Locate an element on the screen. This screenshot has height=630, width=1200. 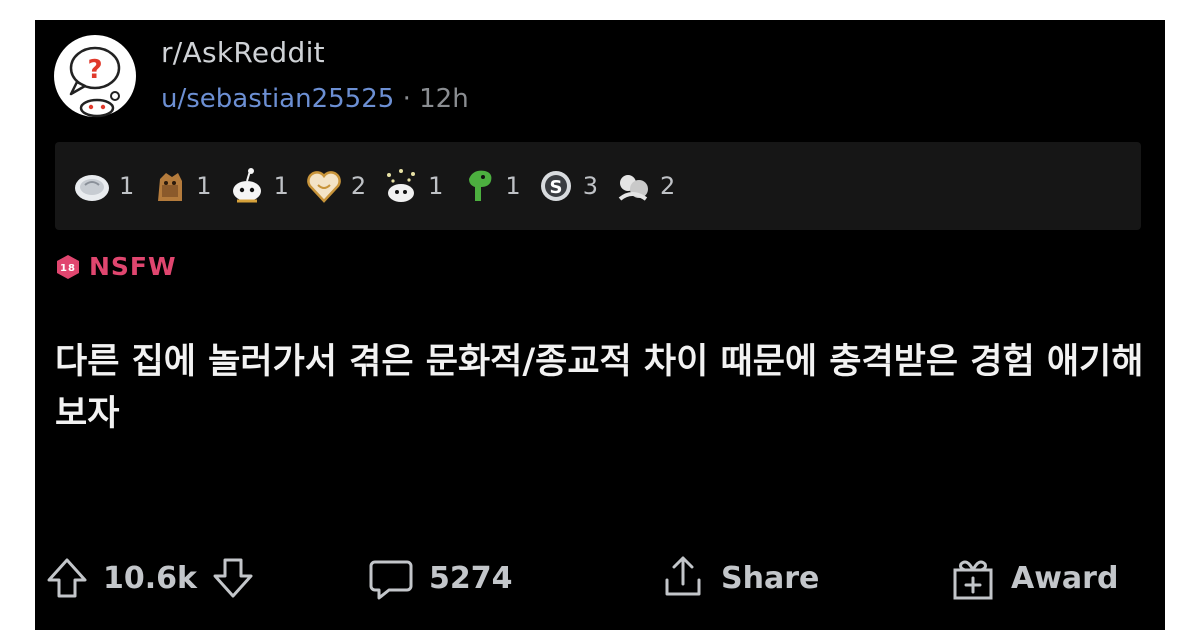
post-meta: u/sebastian25525 · 12h is located at coordinates (315, 99).